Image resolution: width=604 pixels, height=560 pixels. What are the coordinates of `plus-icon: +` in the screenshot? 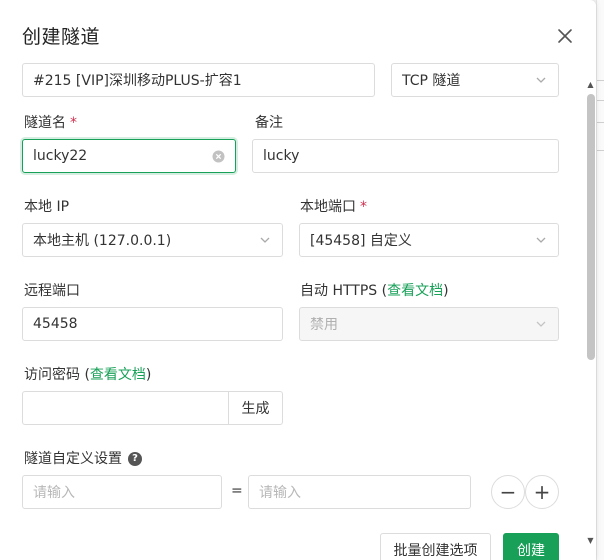 It's located at (542, 492).